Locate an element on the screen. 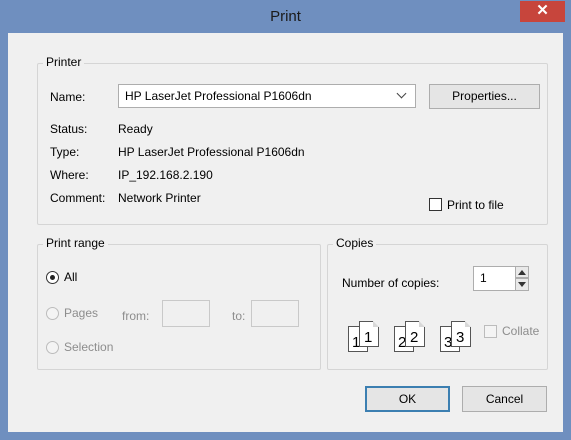 This screenshot has height=440, width=571. window-title: Print is located at coordinates (285, 16).